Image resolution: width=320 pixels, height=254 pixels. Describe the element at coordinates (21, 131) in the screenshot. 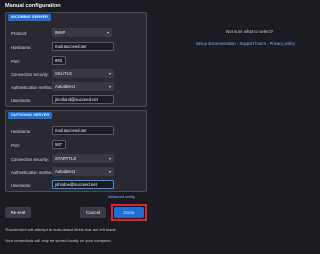

I see `outgoing-hostname-label: Hostname:` at that location.